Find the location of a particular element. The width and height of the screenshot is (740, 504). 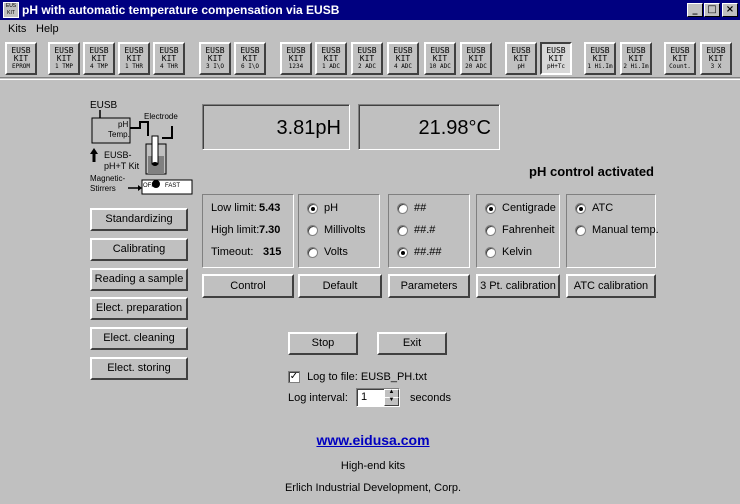

toolbar-button-ph-tc: EUSB KIT pH+Tc is located at coordinates (556, 58).